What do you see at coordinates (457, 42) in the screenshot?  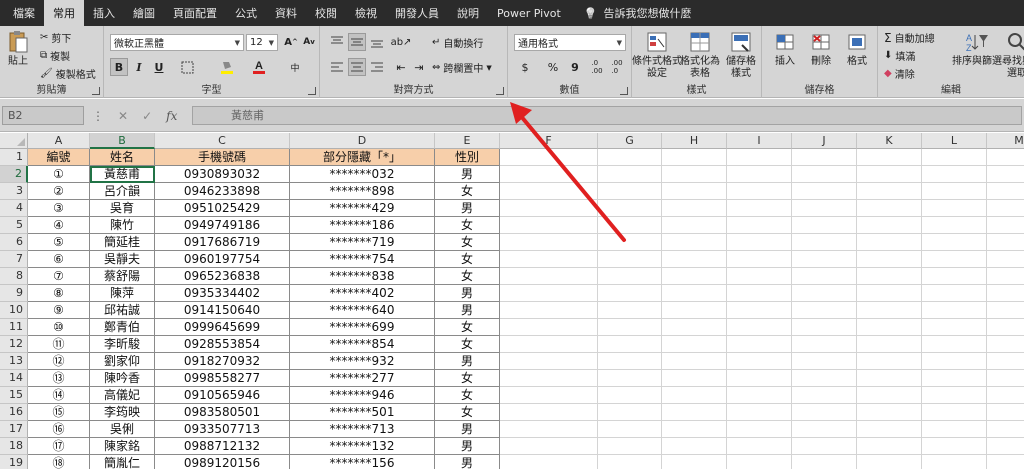 I see `wrap-text-button: ↵ 自動換行` at bounding box center [457, 42].